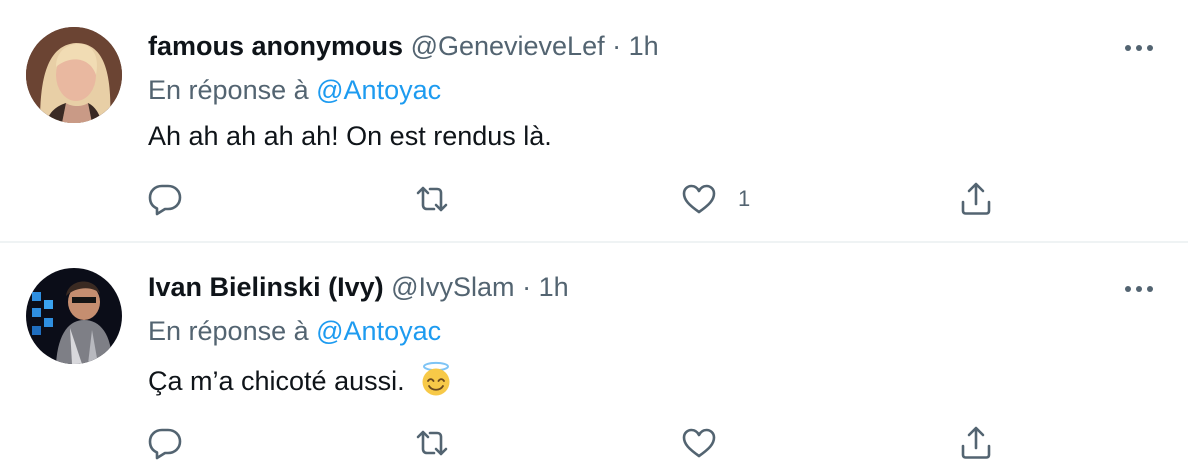 Image resolution: width=1188 pixels, height=470 pixels. Describe the element at coordinates (436, 378) in the screenshot. I see `smiling-face-with-halo-icon` at that location.